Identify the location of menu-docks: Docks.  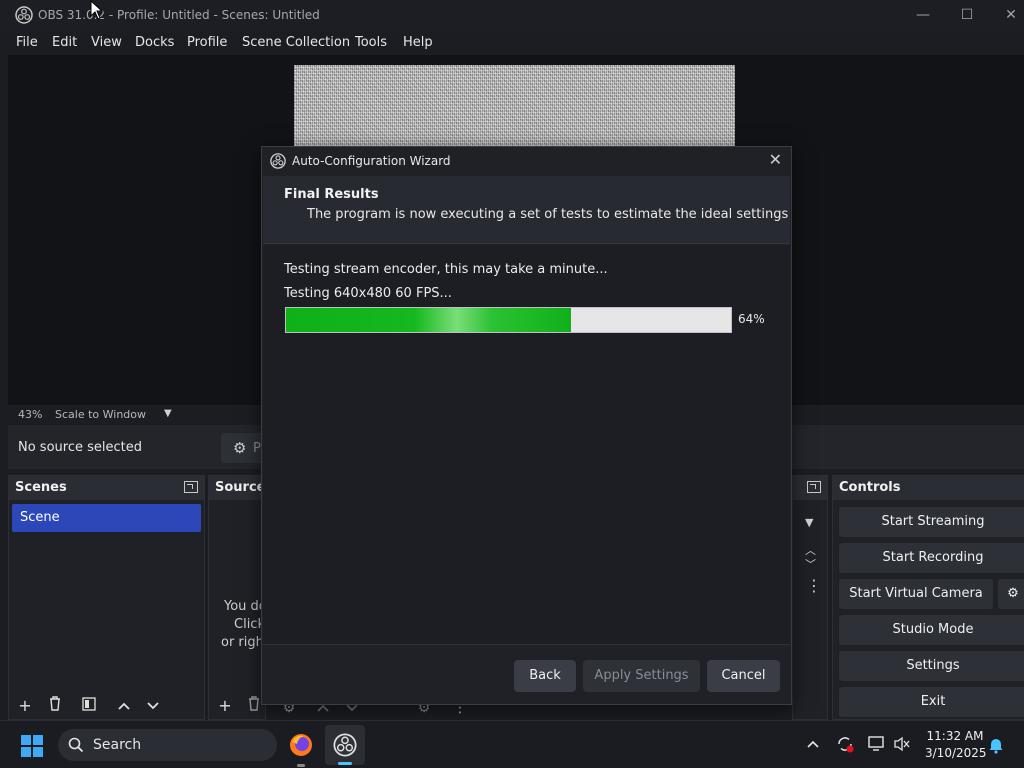
(154, 42).